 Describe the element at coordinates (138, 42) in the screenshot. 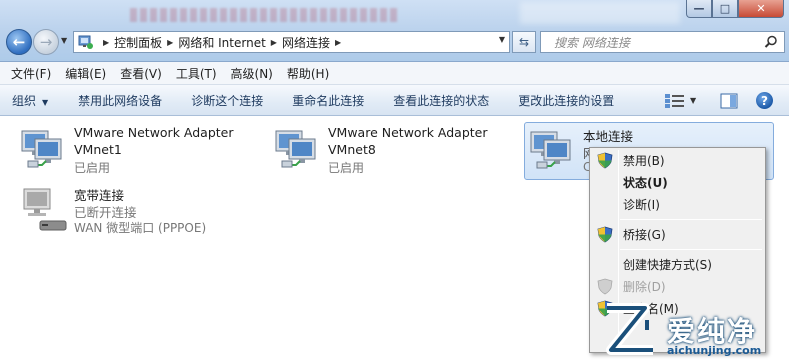

I see `breadcrumb-control-panel: 控制面板` at that location.